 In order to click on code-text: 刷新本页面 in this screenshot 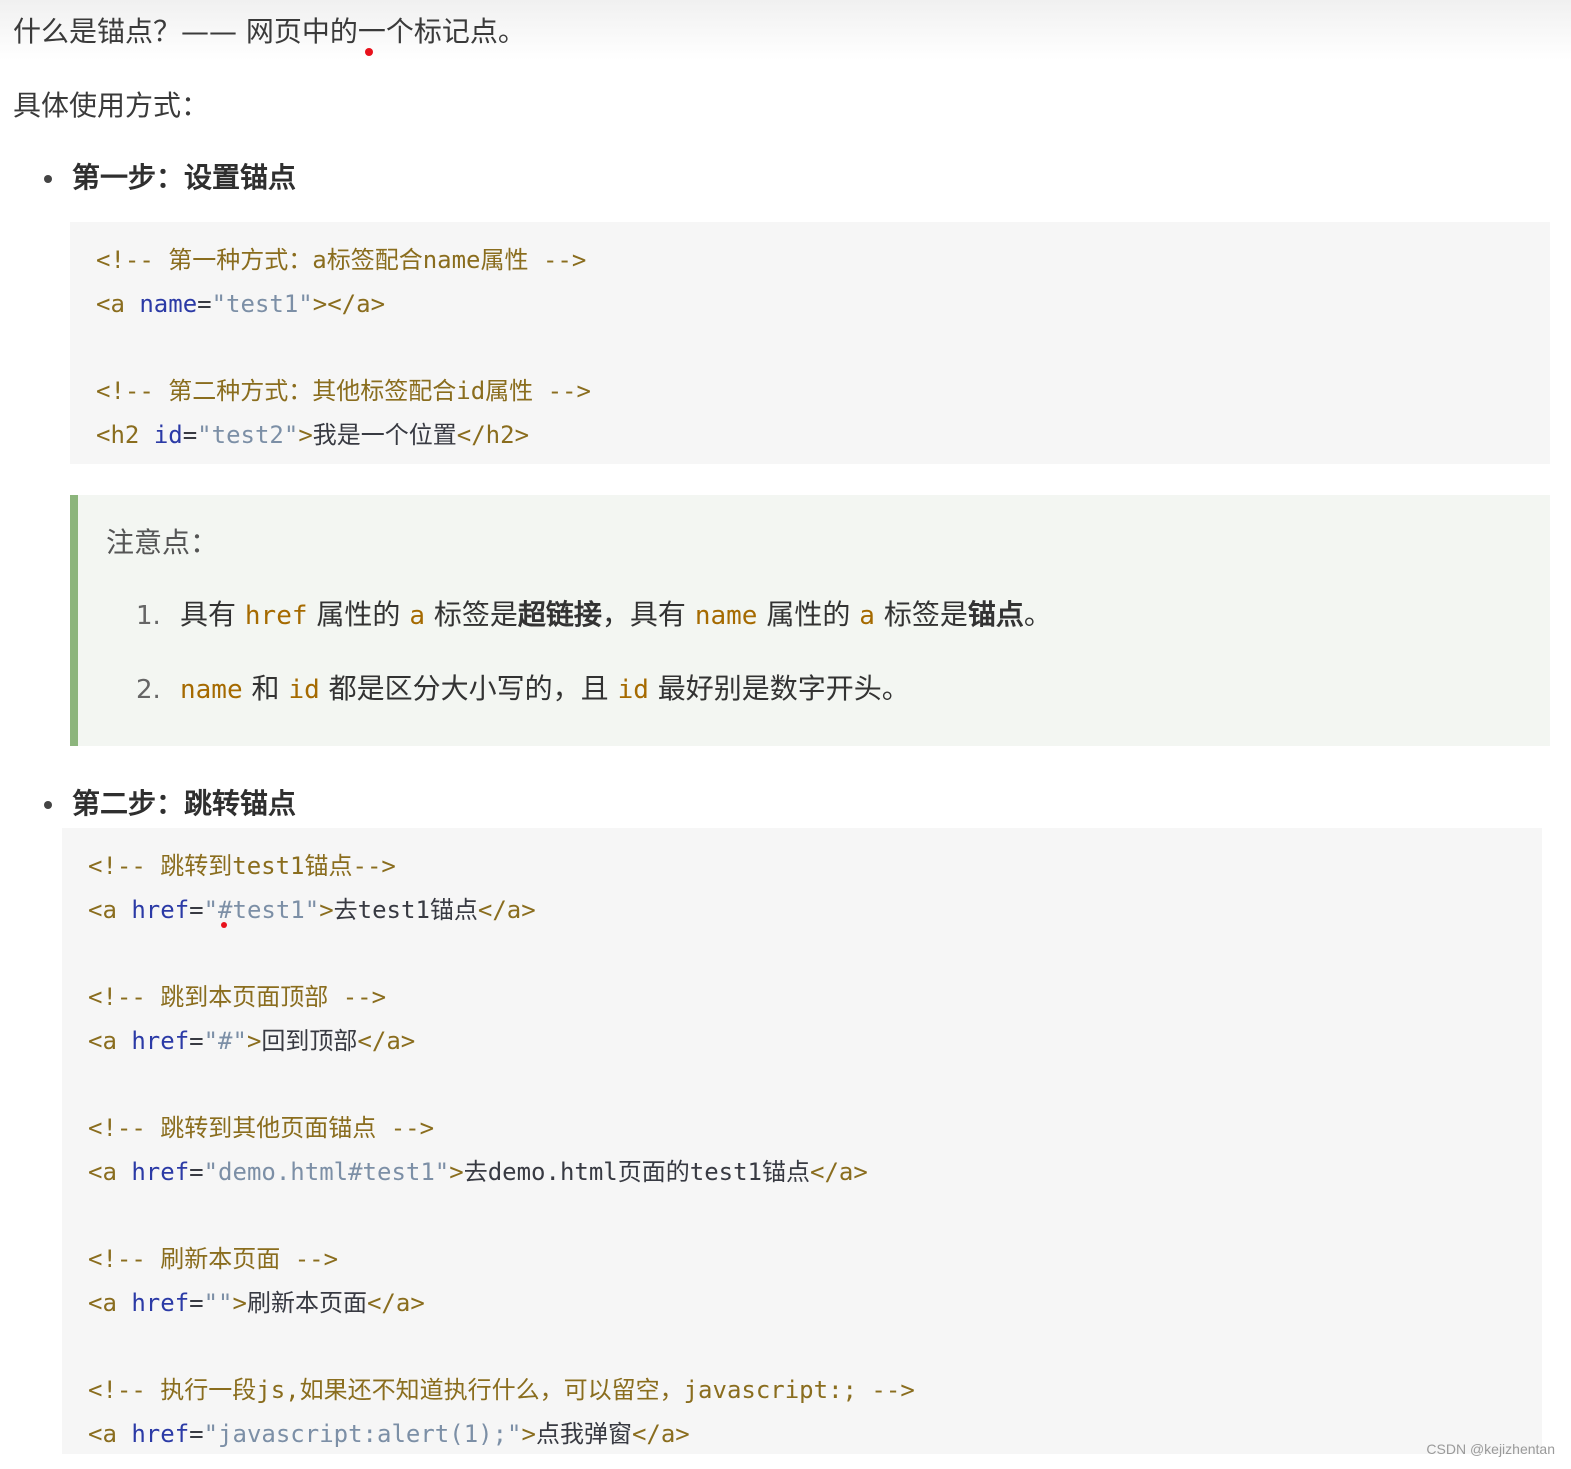, I will do `click(306, 1303)`.